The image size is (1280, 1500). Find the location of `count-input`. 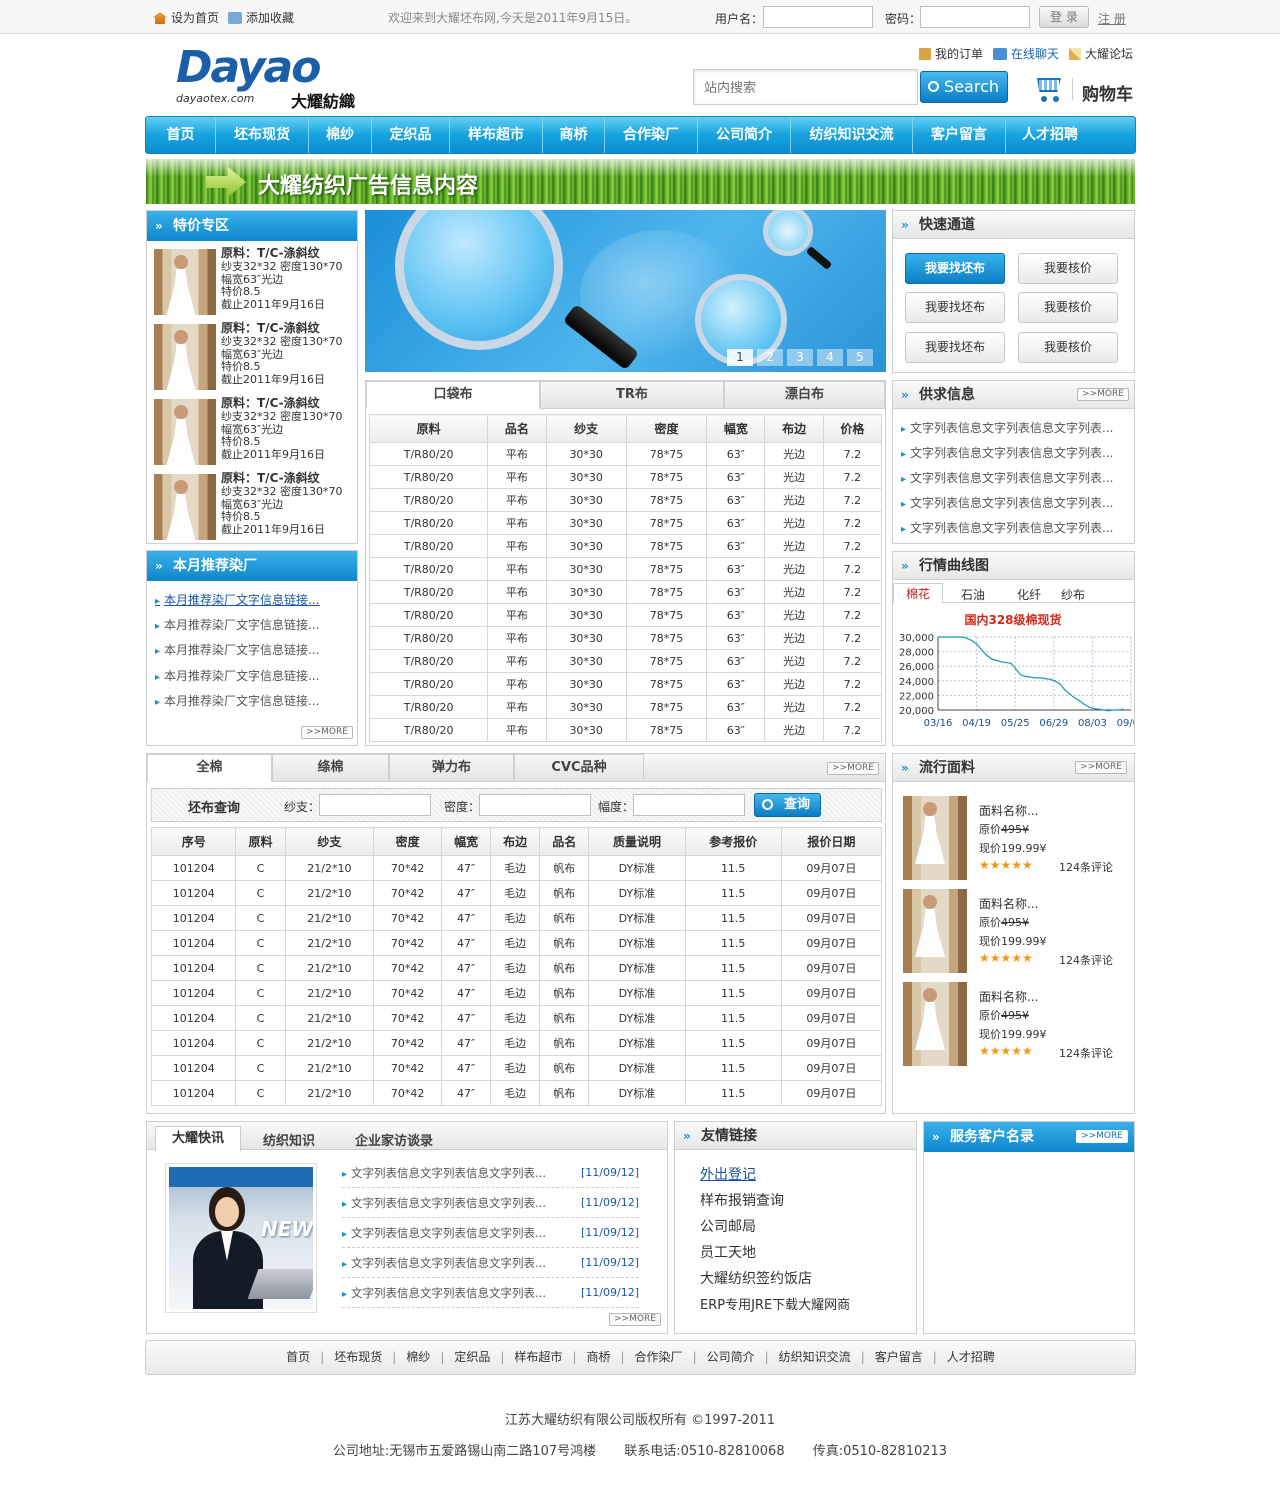

count-input is located at coordinates (375, 805).